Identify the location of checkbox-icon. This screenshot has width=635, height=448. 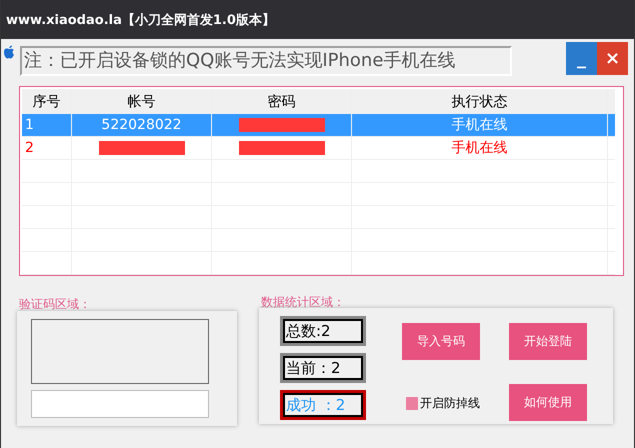
(412, 403).